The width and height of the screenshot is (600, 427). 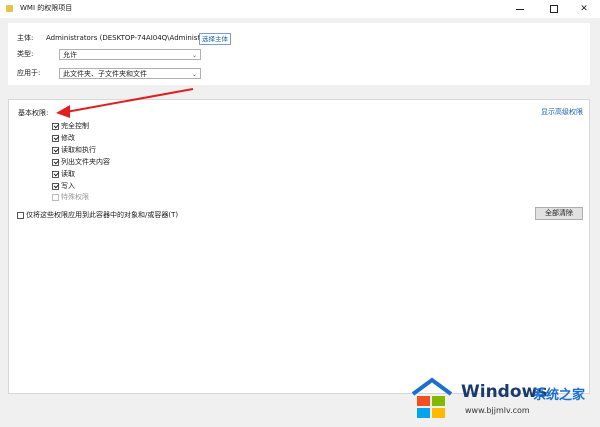 What do you see at coordinates (500, 399) in the screenshot?
I see `watermark-logo: Windows 系统之家 www.bjjmlv.com` at bounding box center [500, 399].